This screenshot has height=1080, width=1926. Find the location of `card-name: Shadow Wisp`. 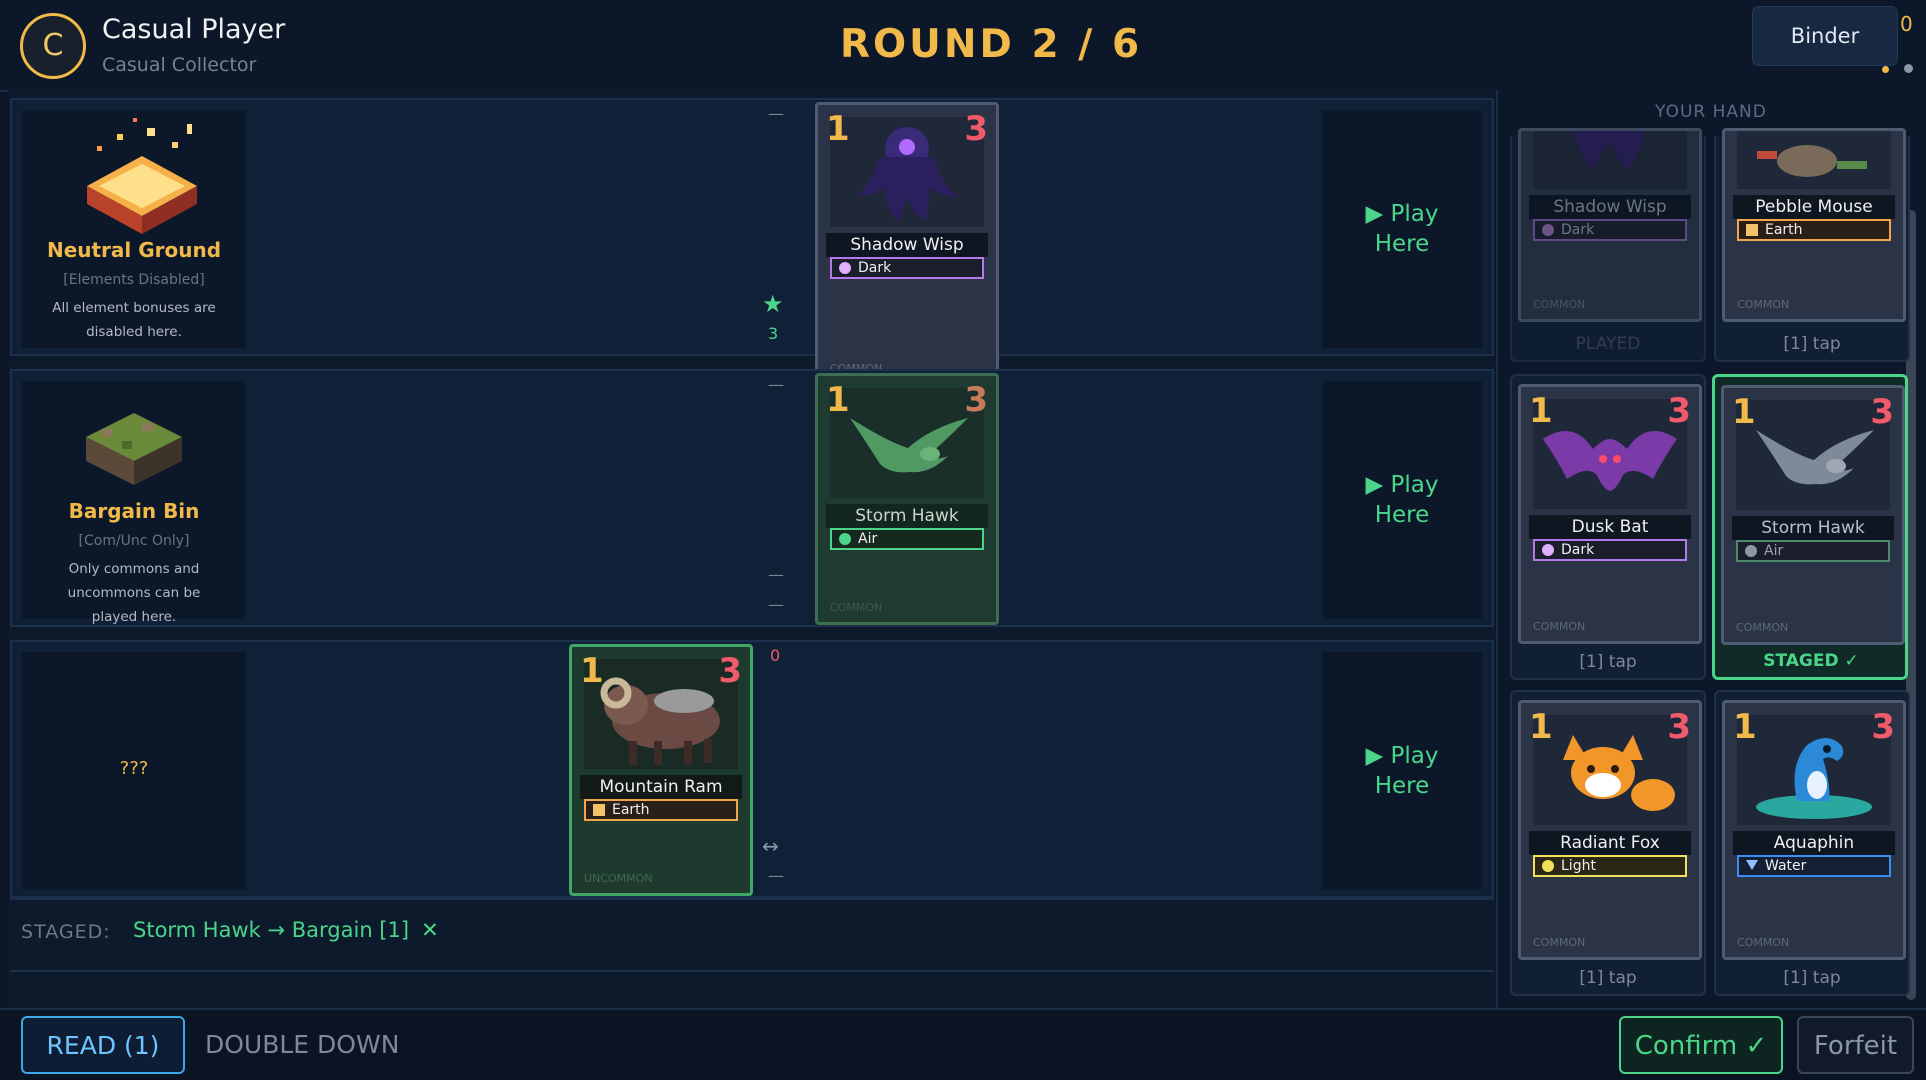

card-name: Shadow Wisp is located at coordinates (1610, 207).